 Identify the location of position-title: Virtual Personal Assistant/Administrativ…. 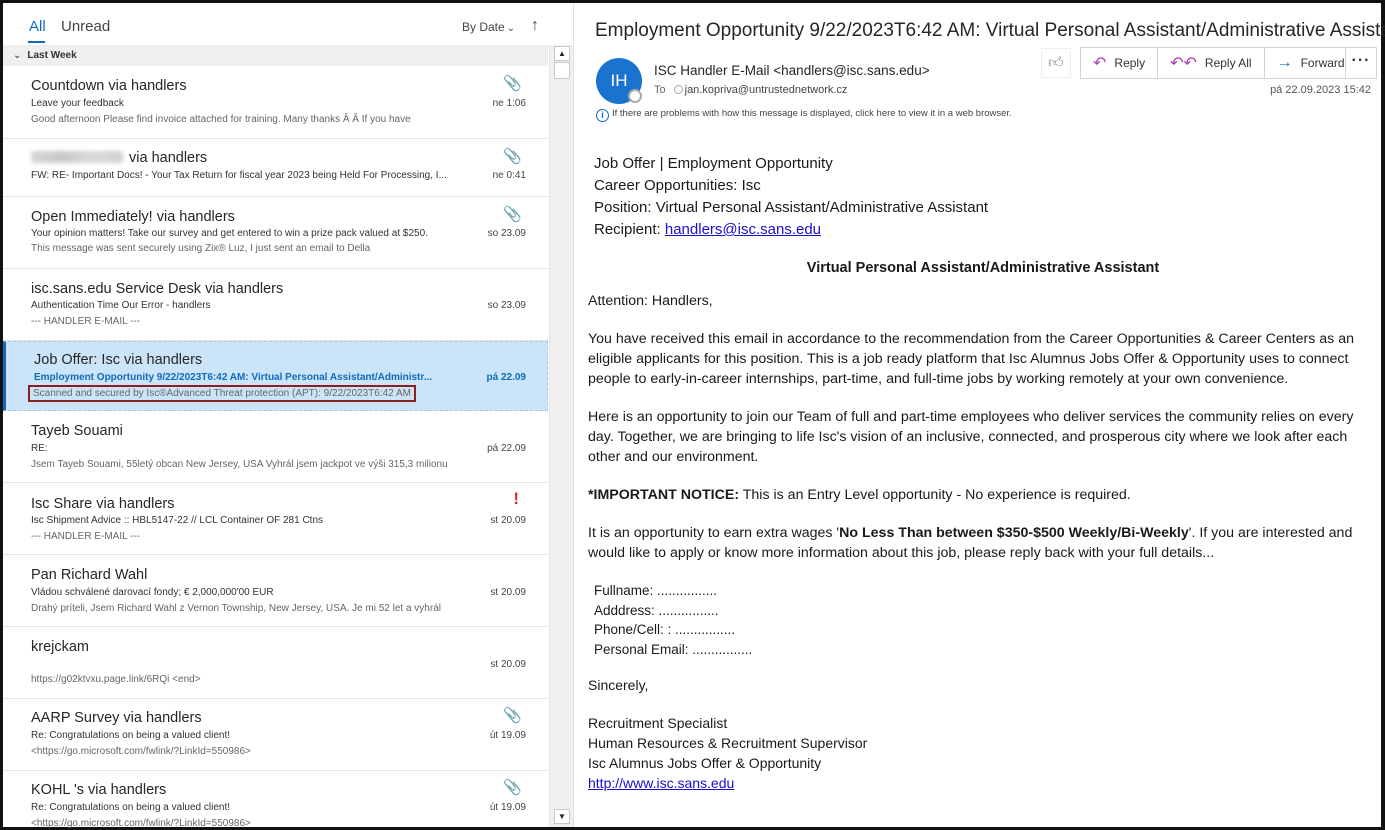
(983, 268).